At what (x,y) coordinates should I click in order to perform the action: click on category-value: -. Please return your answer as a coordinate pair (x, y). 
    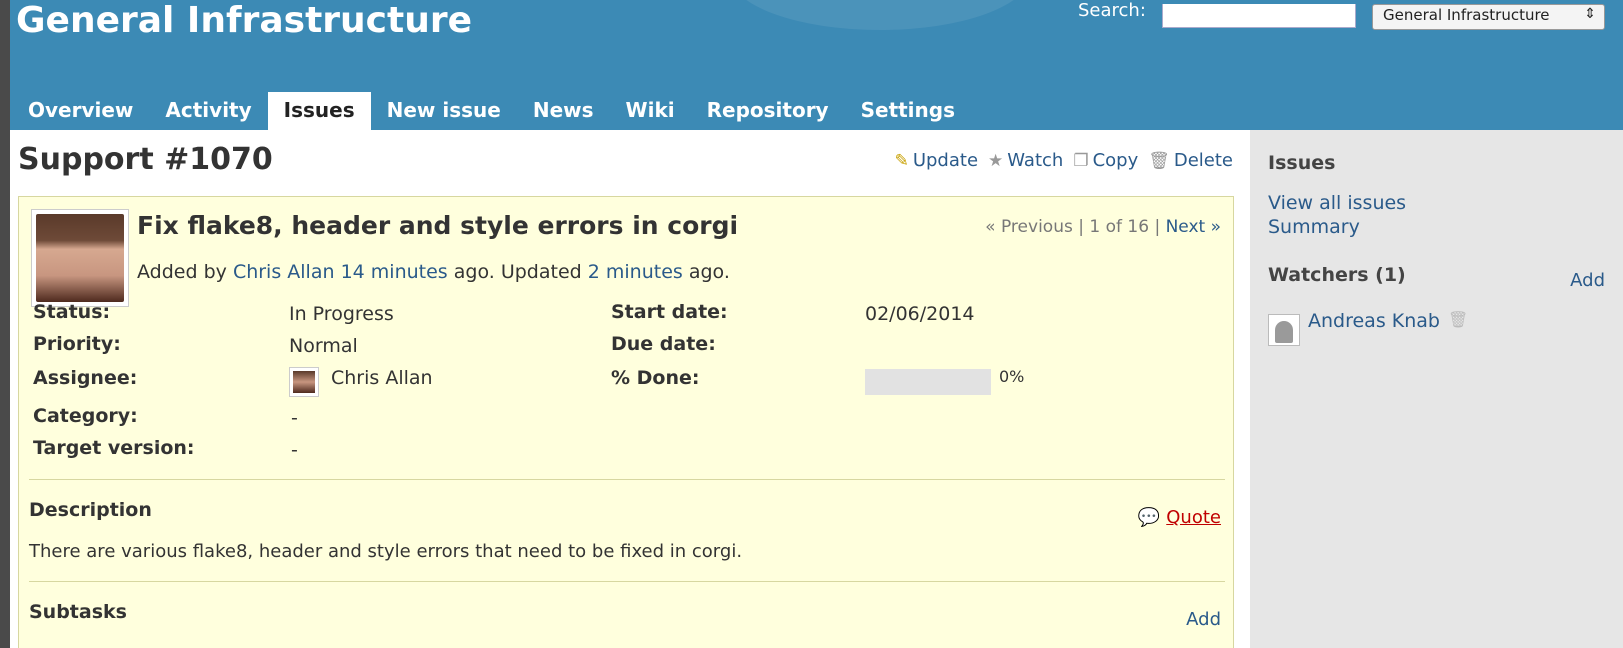
    Looking at the image, I should click on (294, 418).